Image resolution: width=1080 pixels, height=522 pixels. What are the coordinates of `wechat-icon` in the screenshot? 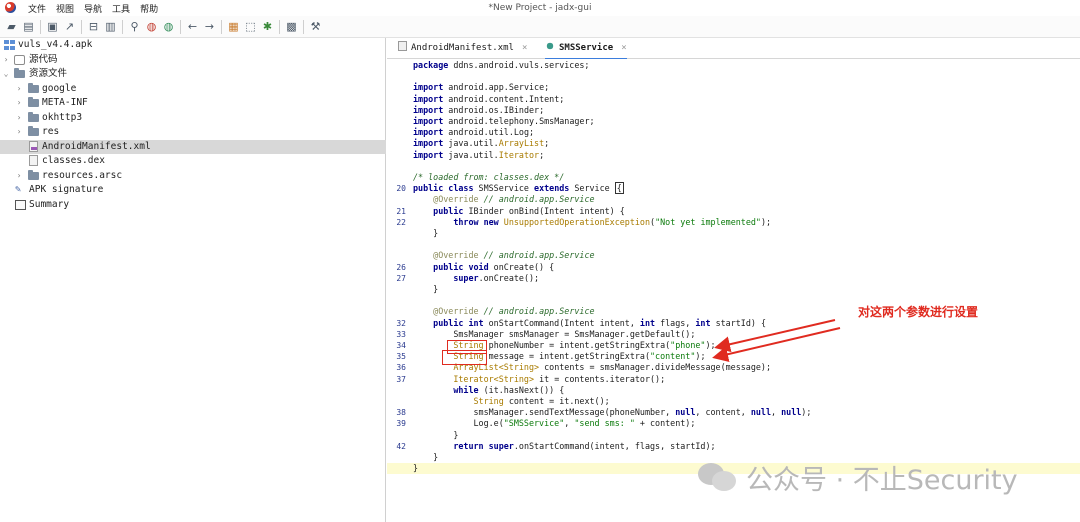 It's located at (718, 477).